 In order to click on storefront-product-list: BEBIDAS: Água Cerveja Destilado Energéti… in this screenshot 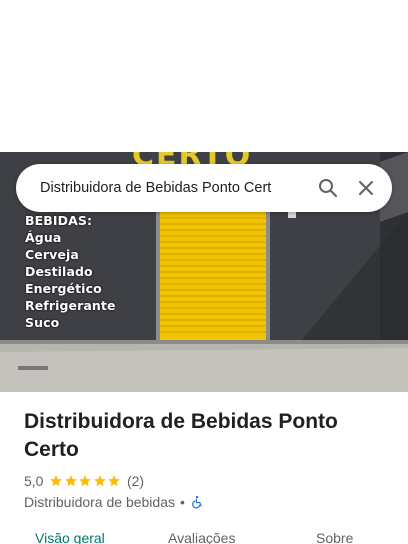, I will do `click(70, 271)`.